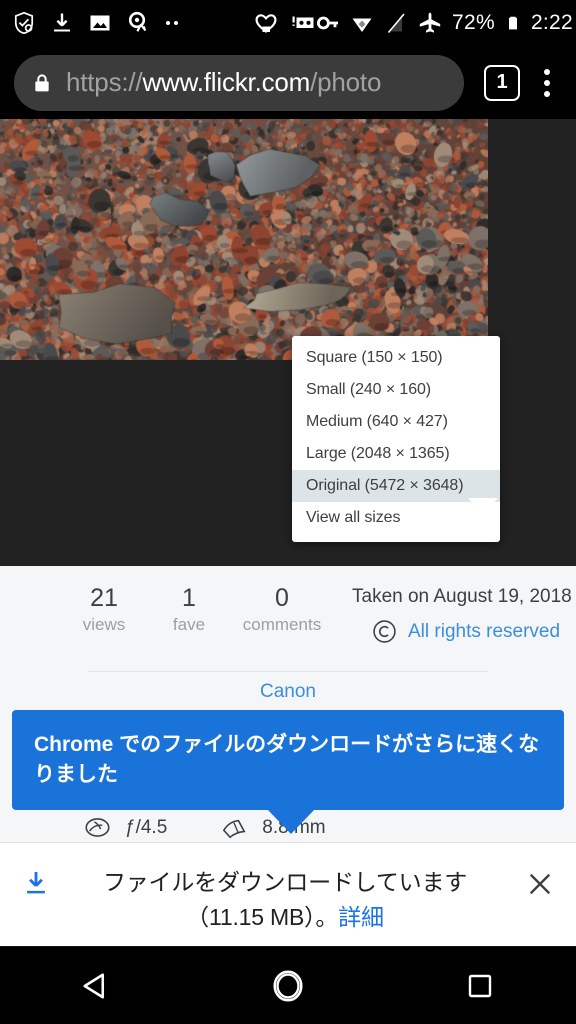 This screenshot has width=576, height=1024. I want to click on faves-count: 1, so click(189, 598).